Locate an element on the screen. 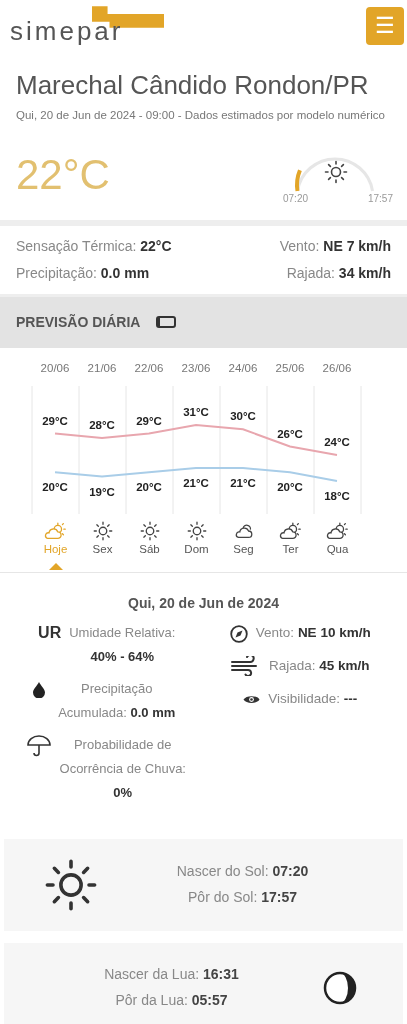 The height and width of the screenshot is (1024, 407). temperature-label: 19°C is located at coordinates (102, 491).